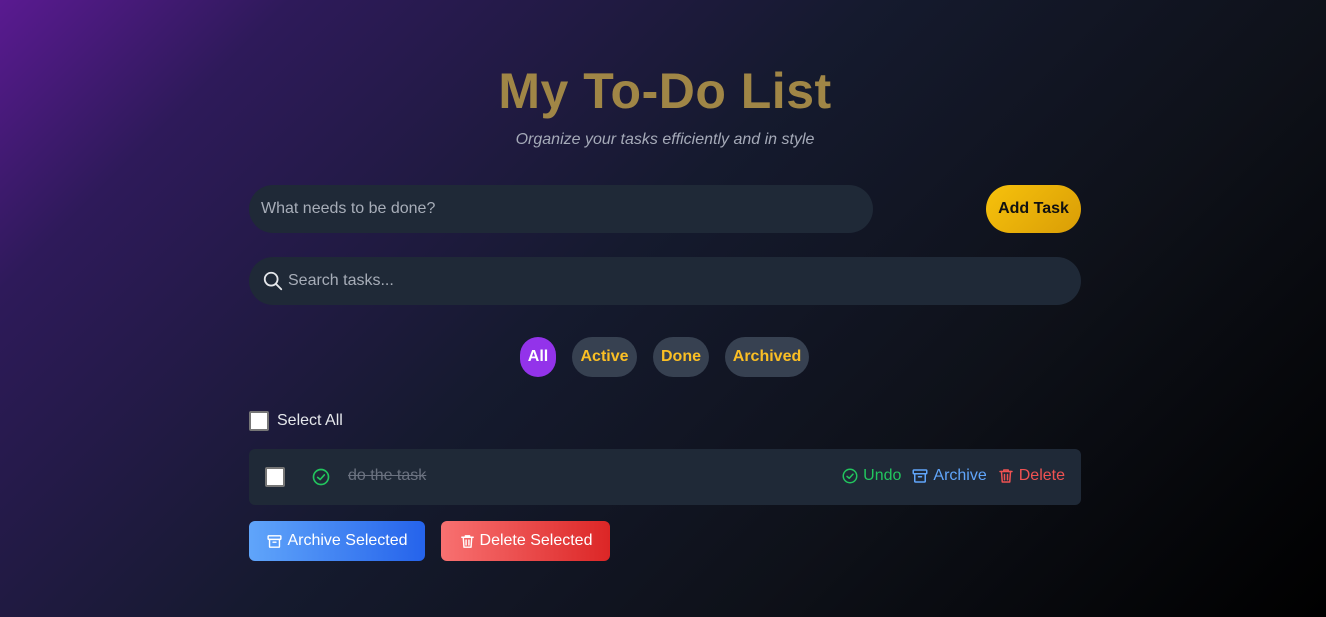 The image size is (1326, 617). I want to click on undo-button: Undo, so click(871, 476).